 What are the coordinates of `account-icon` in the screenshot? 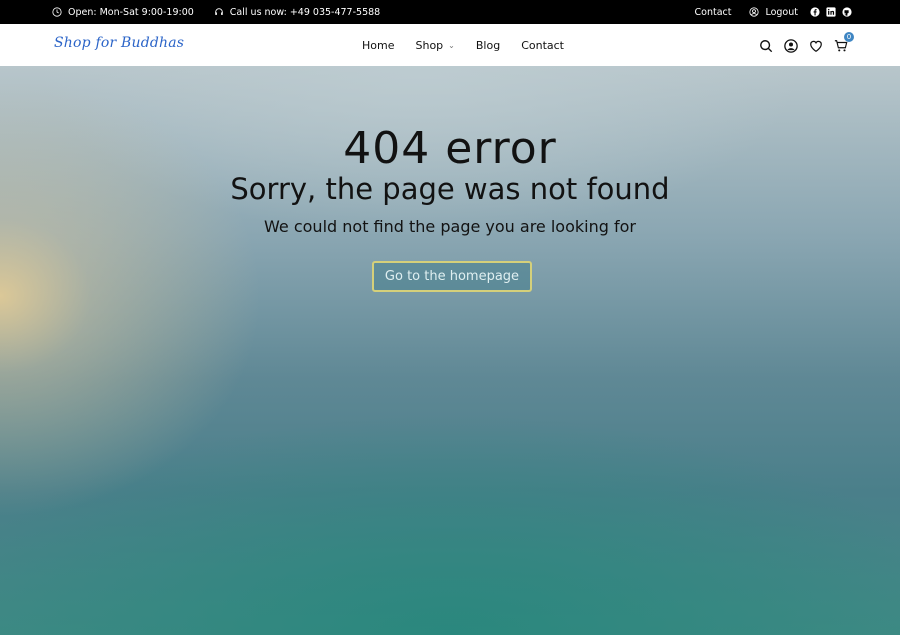 It's located at (791, 45).